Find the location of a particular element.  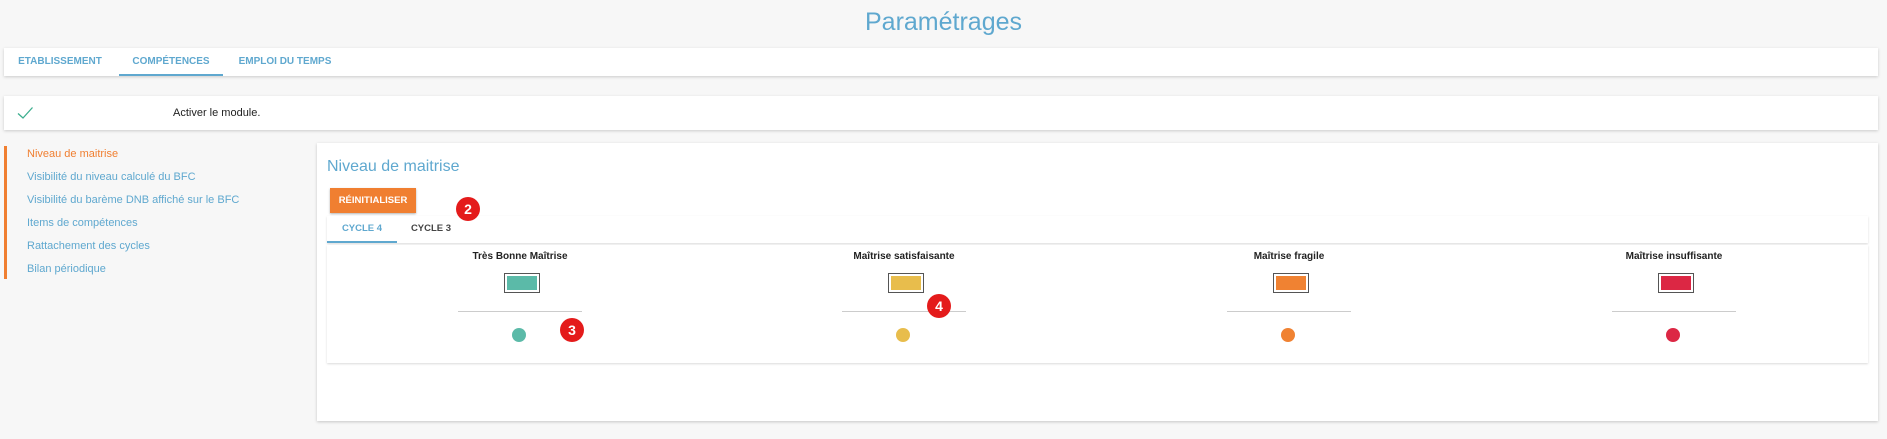

step-badge-3: 3 is located at coordinates (572, 330).